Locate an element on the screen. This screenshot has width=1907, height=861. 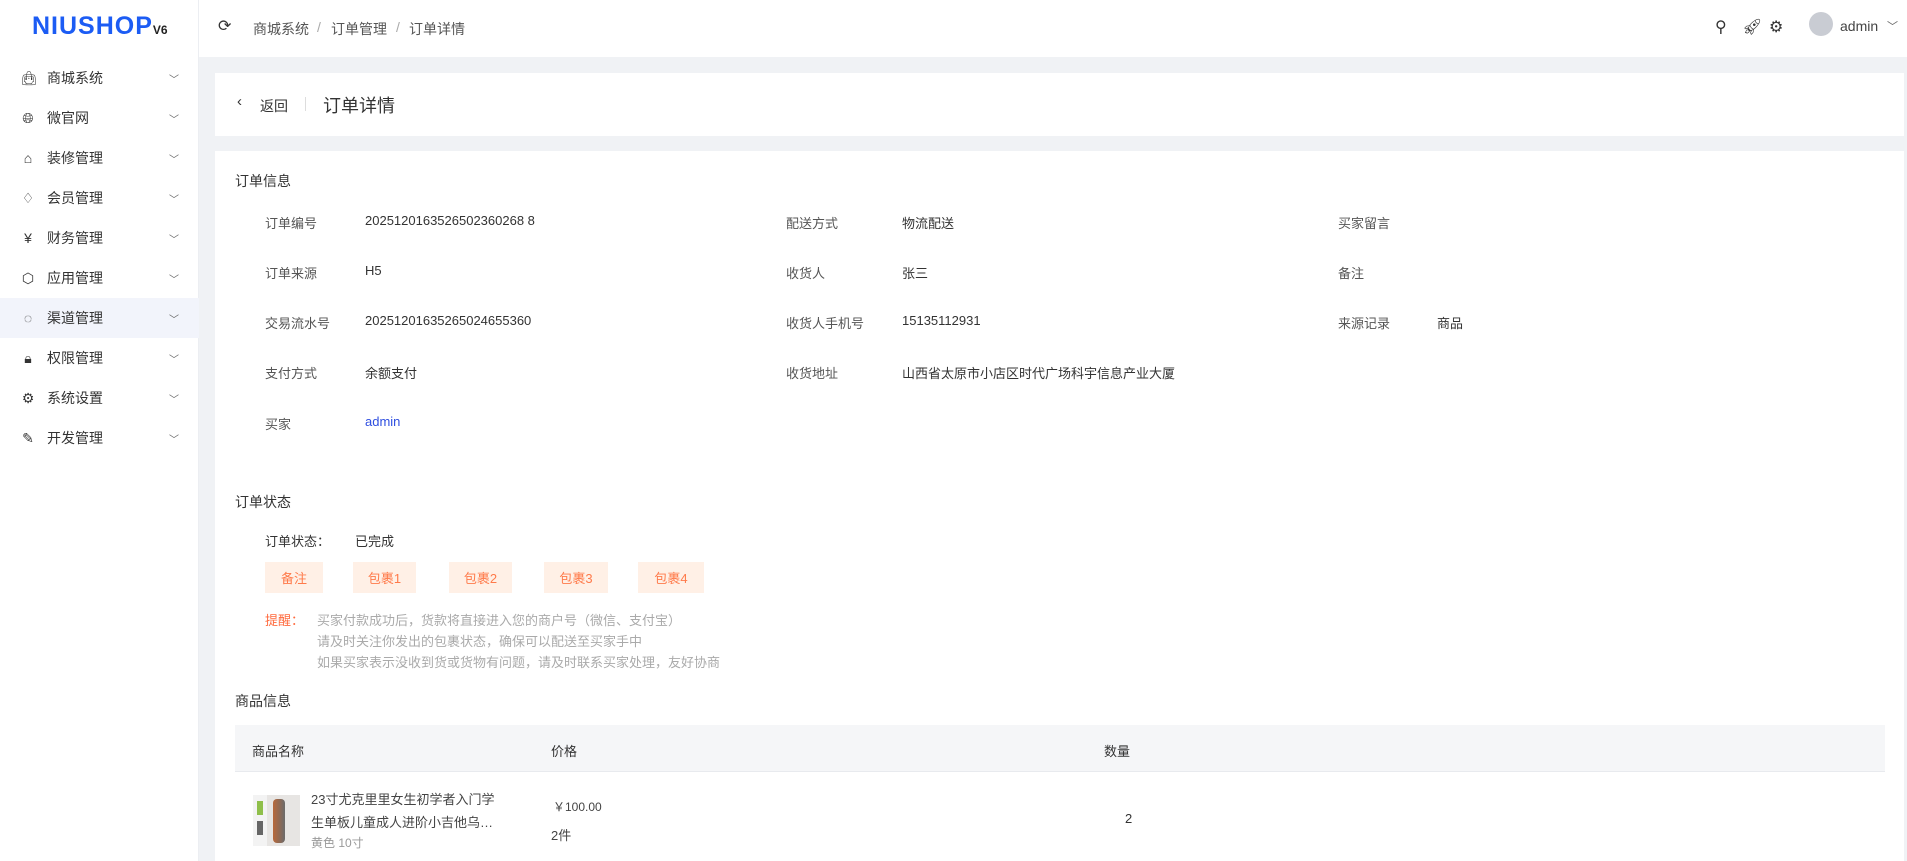
user-name: admin is located at coordinates (1859, 26).